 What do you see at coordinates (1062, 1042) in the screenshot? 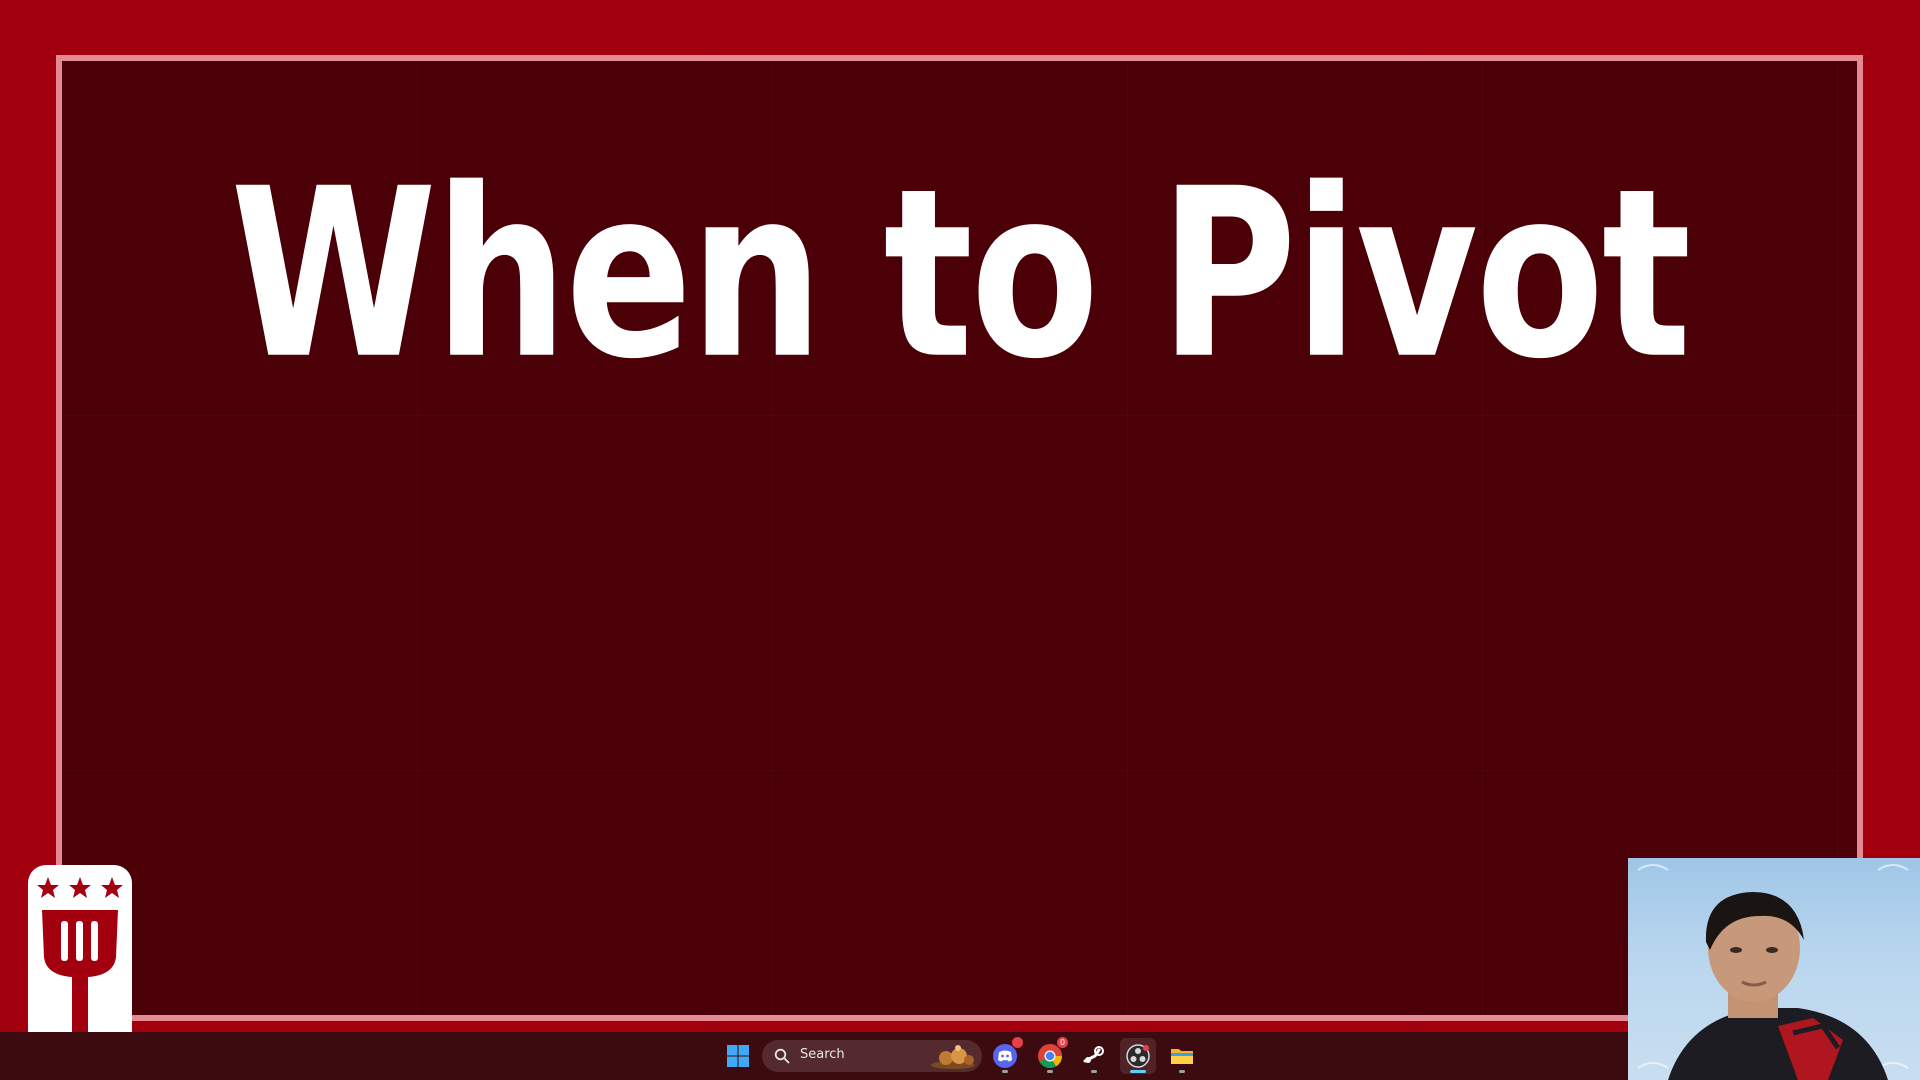
I see `chrome-notification-badge: 0` at bounding box center [1062, 1042].